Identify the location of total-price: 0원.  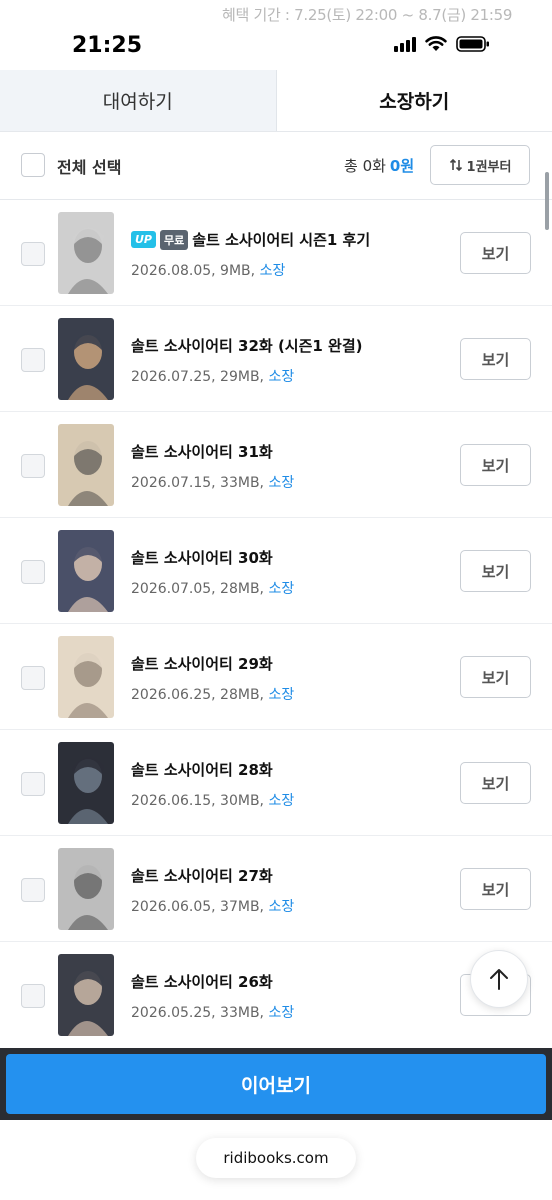
(402, 166).